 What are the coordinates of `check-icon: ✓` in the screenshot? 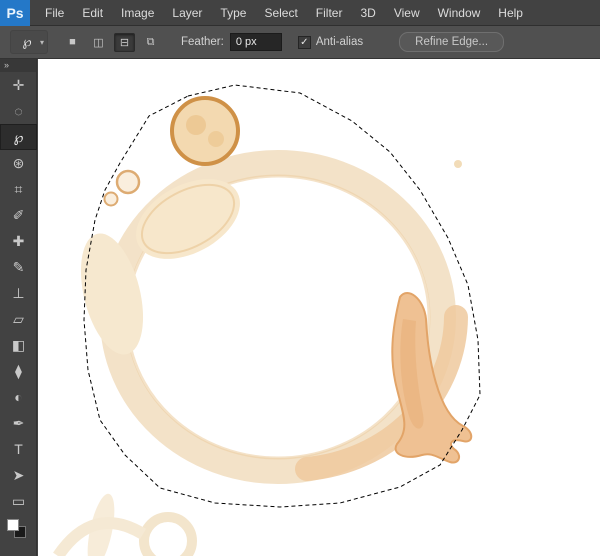 It's located at (304, 42).